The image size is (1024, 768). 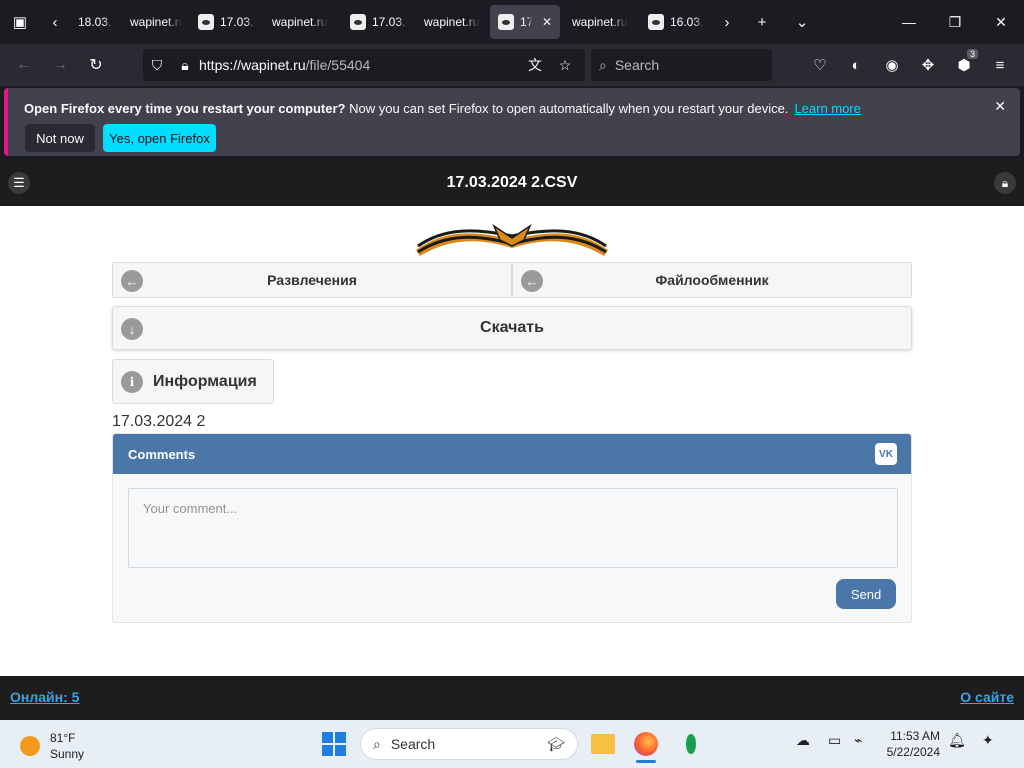 I want to click on tab-2: wapinet.ru, so click(x=156, y=22).